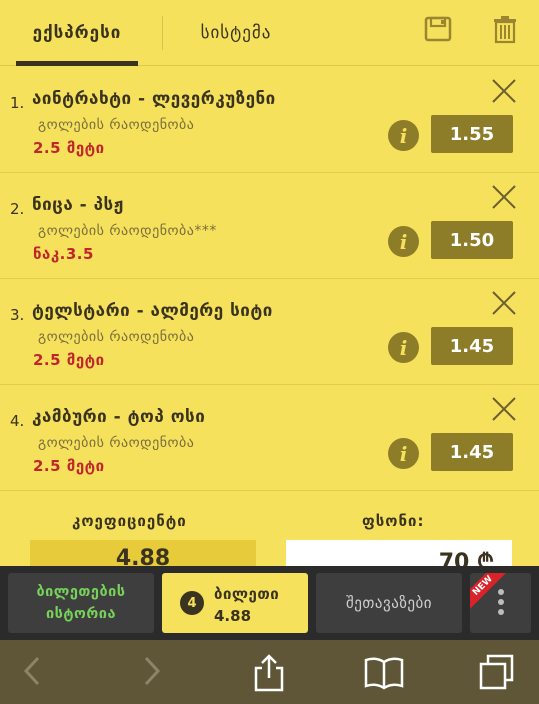 The width and height of the screenshot is (539, 704). What do you see at coordinates (17, 103) in the screenshot?
I see `bet-number: 1.` at bounding box center [17, 103].